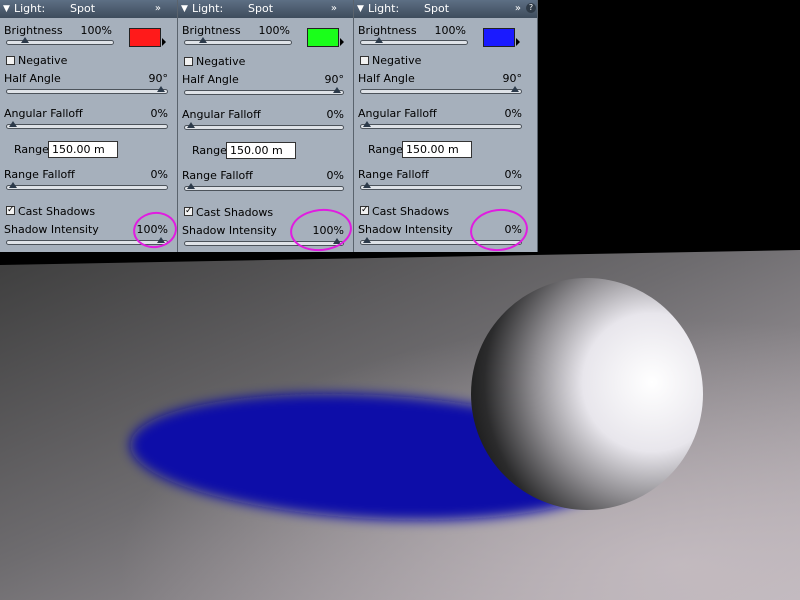 The width and height of the screenshot is (800, 600). Describe the element at coordinates (587, 394) in the screenshot. I see `sphere` at that location.